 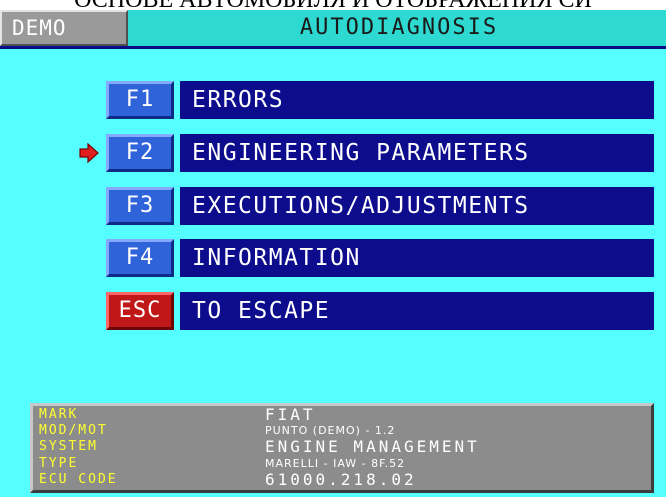 What do you see at coordinates (73, 430) in the screenshot?
I see `info-label: MOD/MOT` at bounding box center [73, 430].